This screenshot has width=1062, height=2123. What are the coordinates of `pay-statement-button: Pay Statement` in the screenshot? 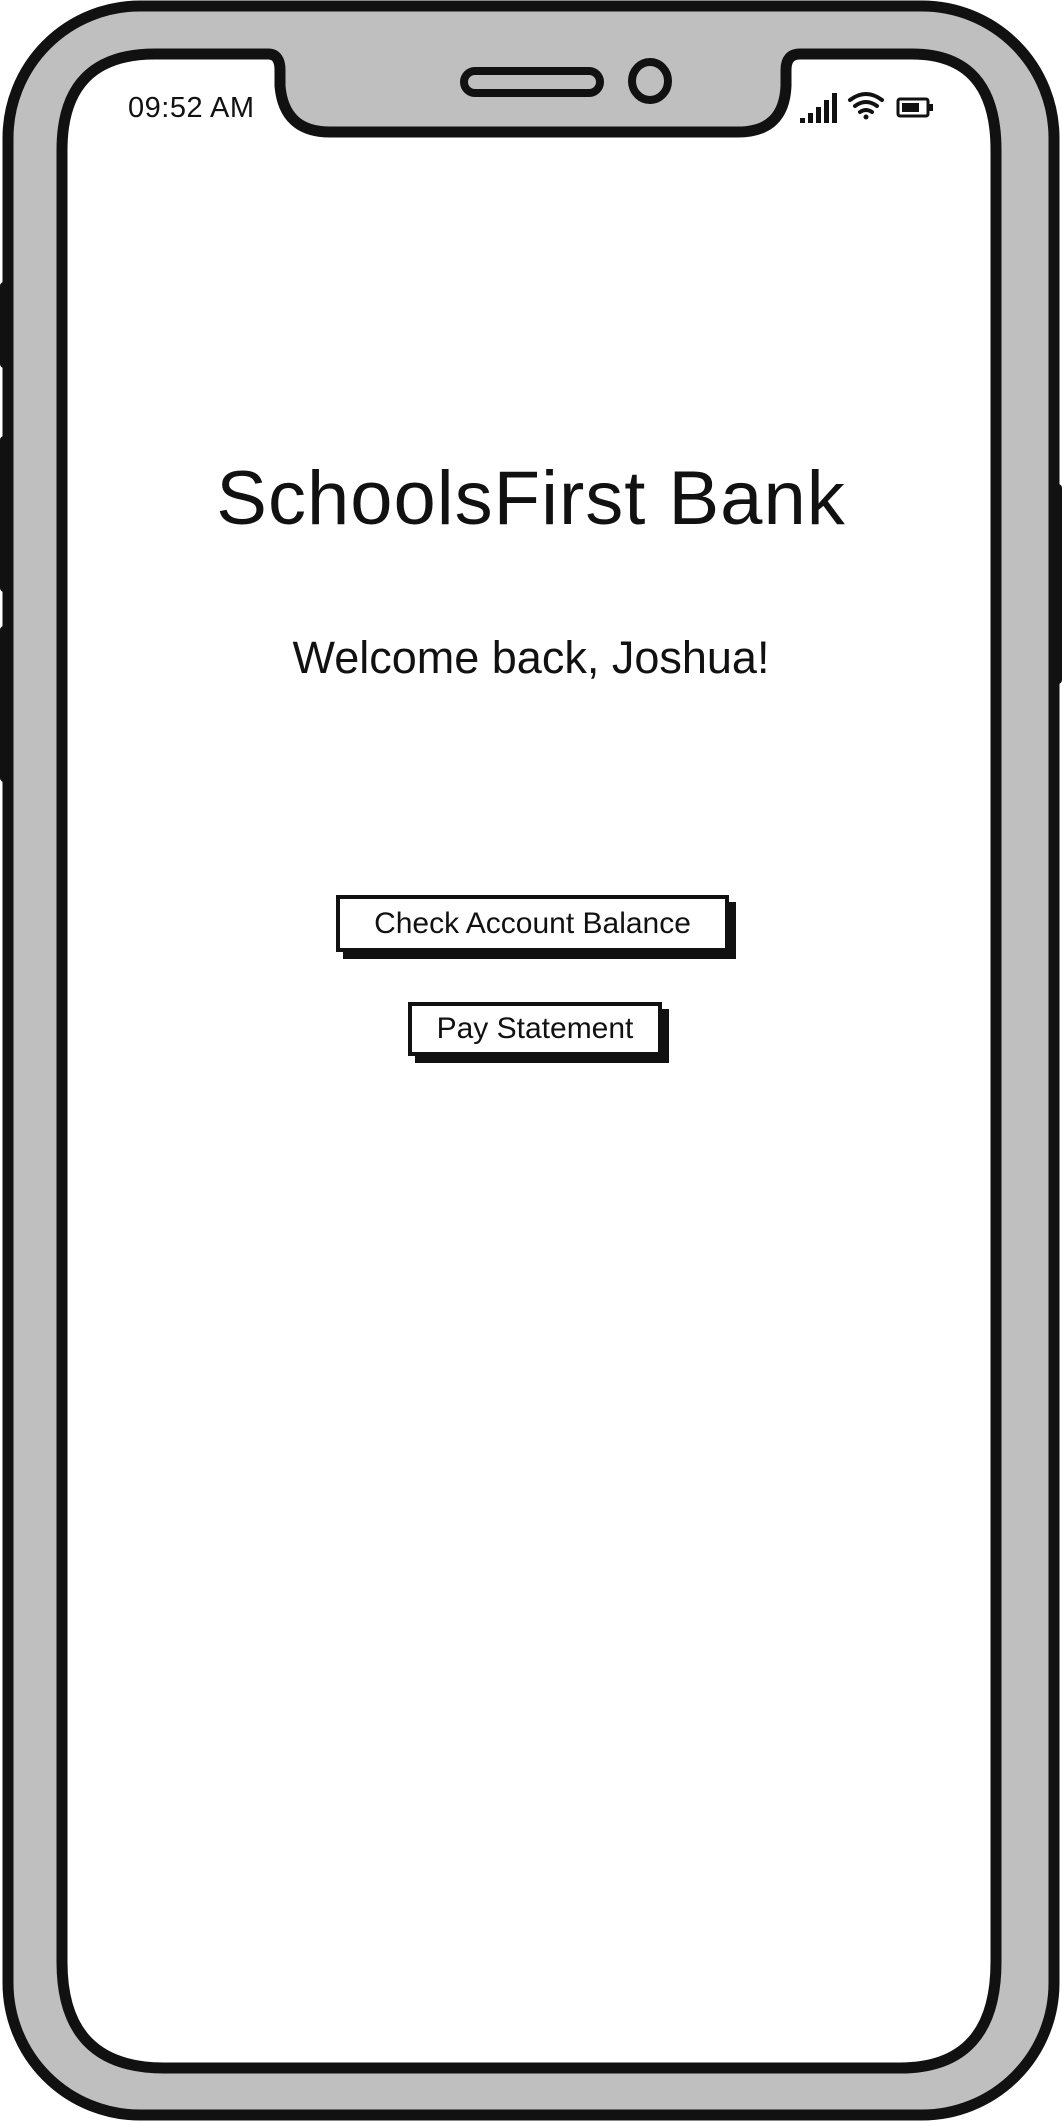 It's located at (535, 1029).